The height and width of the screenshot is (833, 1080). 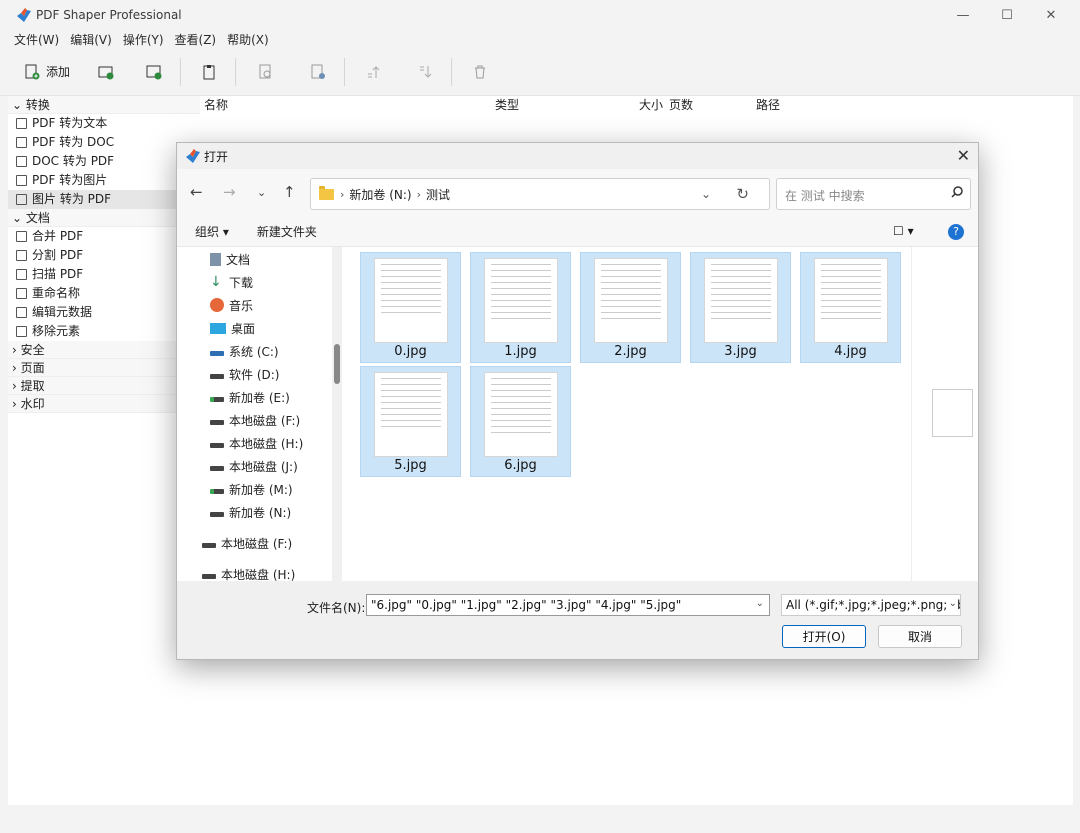 I want to click on move-up-button, so click(x=376, y=72).